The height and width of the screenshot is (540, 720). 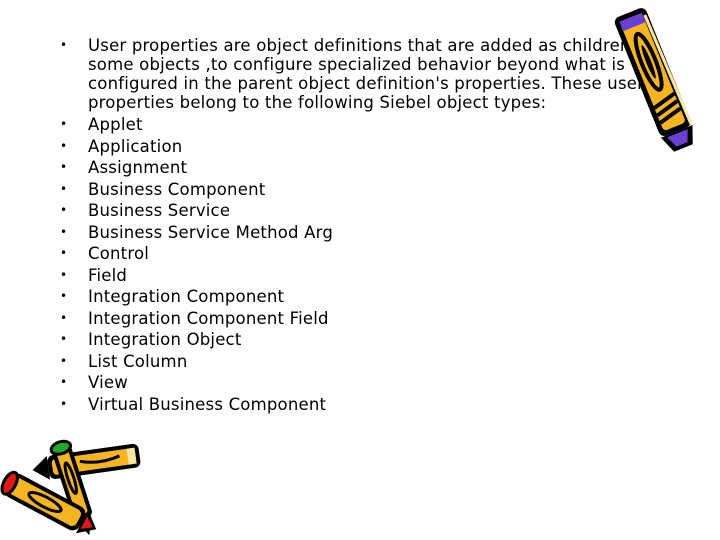 What do you see at coordinates (366, 340) in the screenshot?
I see `list-item: • Integration Object` at bounding box center [366, 340].